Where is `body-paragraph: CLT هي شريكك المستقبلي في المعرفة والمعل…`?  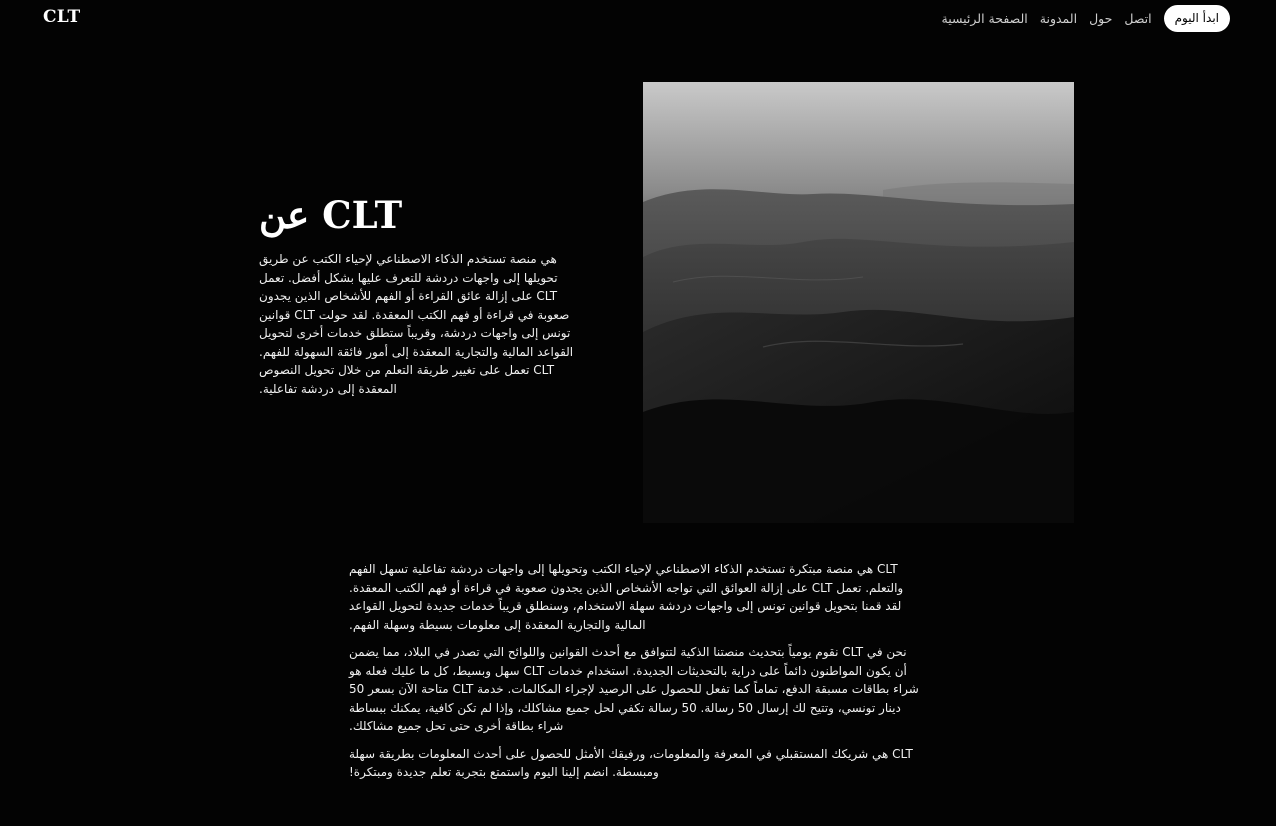 body-paragraph: CLT هي شريكك المستقبلي في المعرفة والمعل… is located at coordinates (631, 763).